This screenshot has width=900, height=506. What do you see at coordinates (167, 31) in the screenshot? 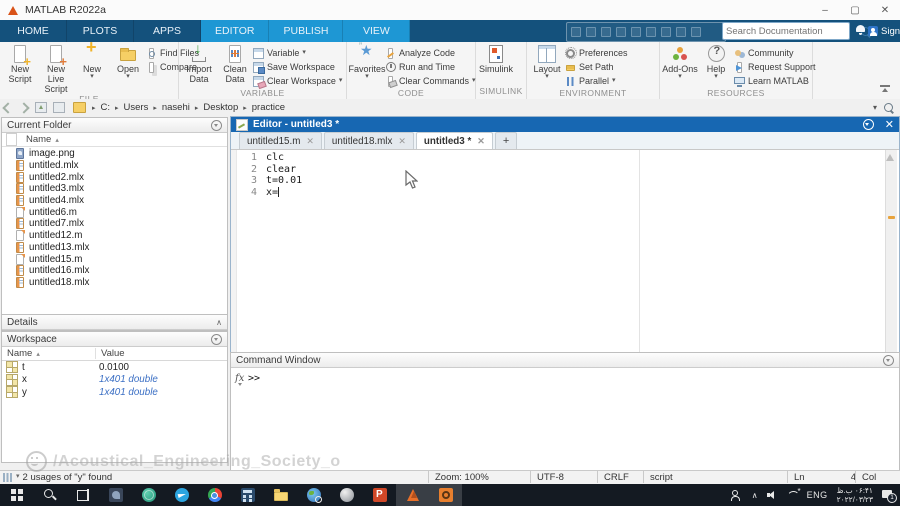
I see `ribbon-tab: APPS` at bounding box center [167, 31].